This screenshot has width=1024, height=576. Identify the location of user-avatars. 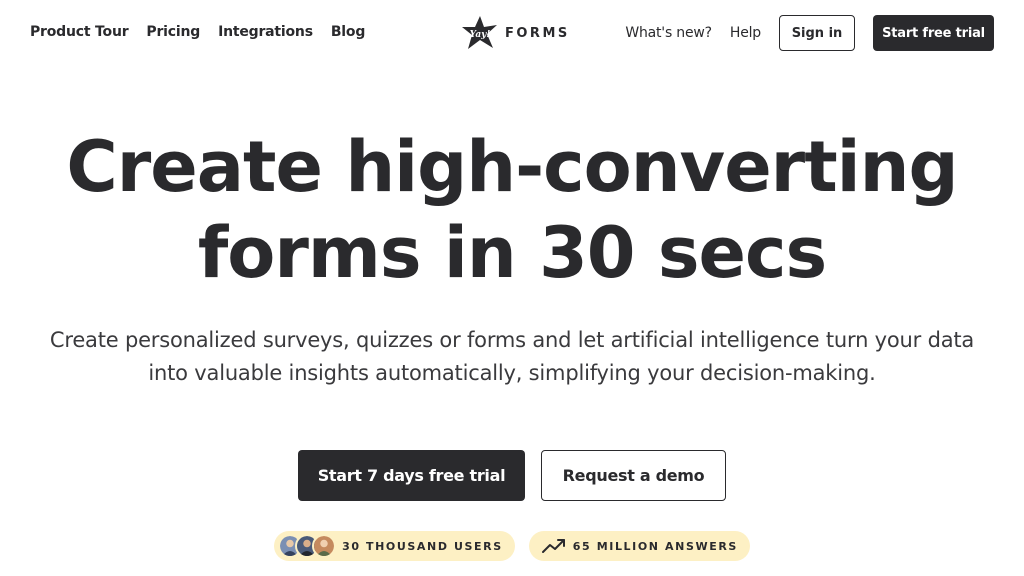
(307, 546).